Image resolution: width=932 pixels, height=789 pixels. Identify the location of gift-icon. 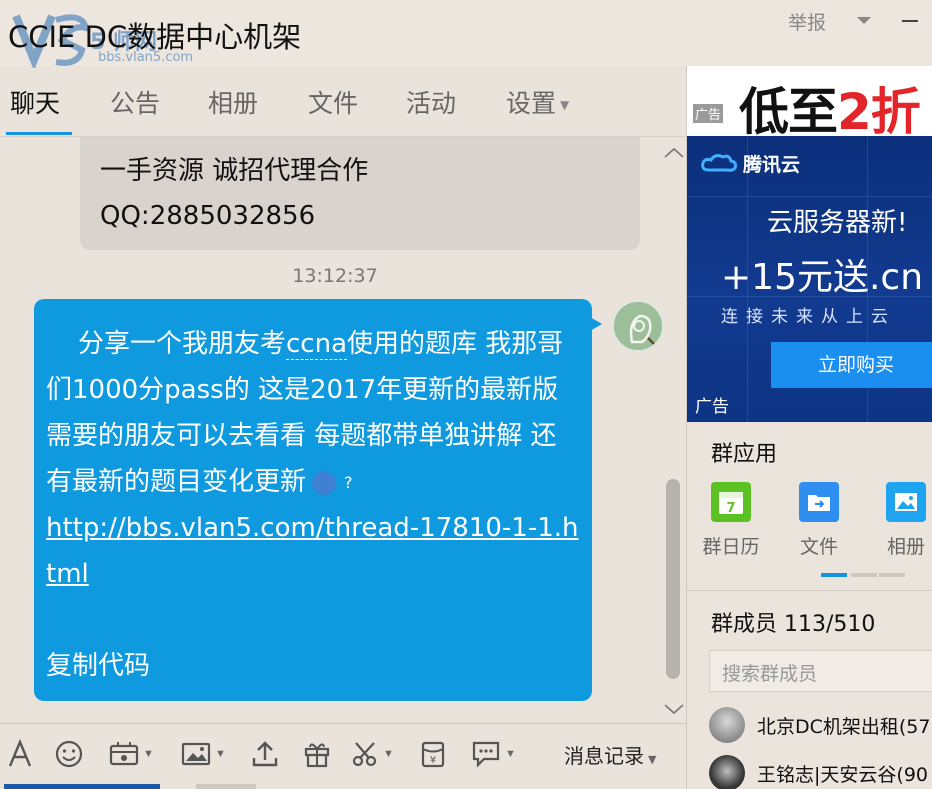
(317, 755).